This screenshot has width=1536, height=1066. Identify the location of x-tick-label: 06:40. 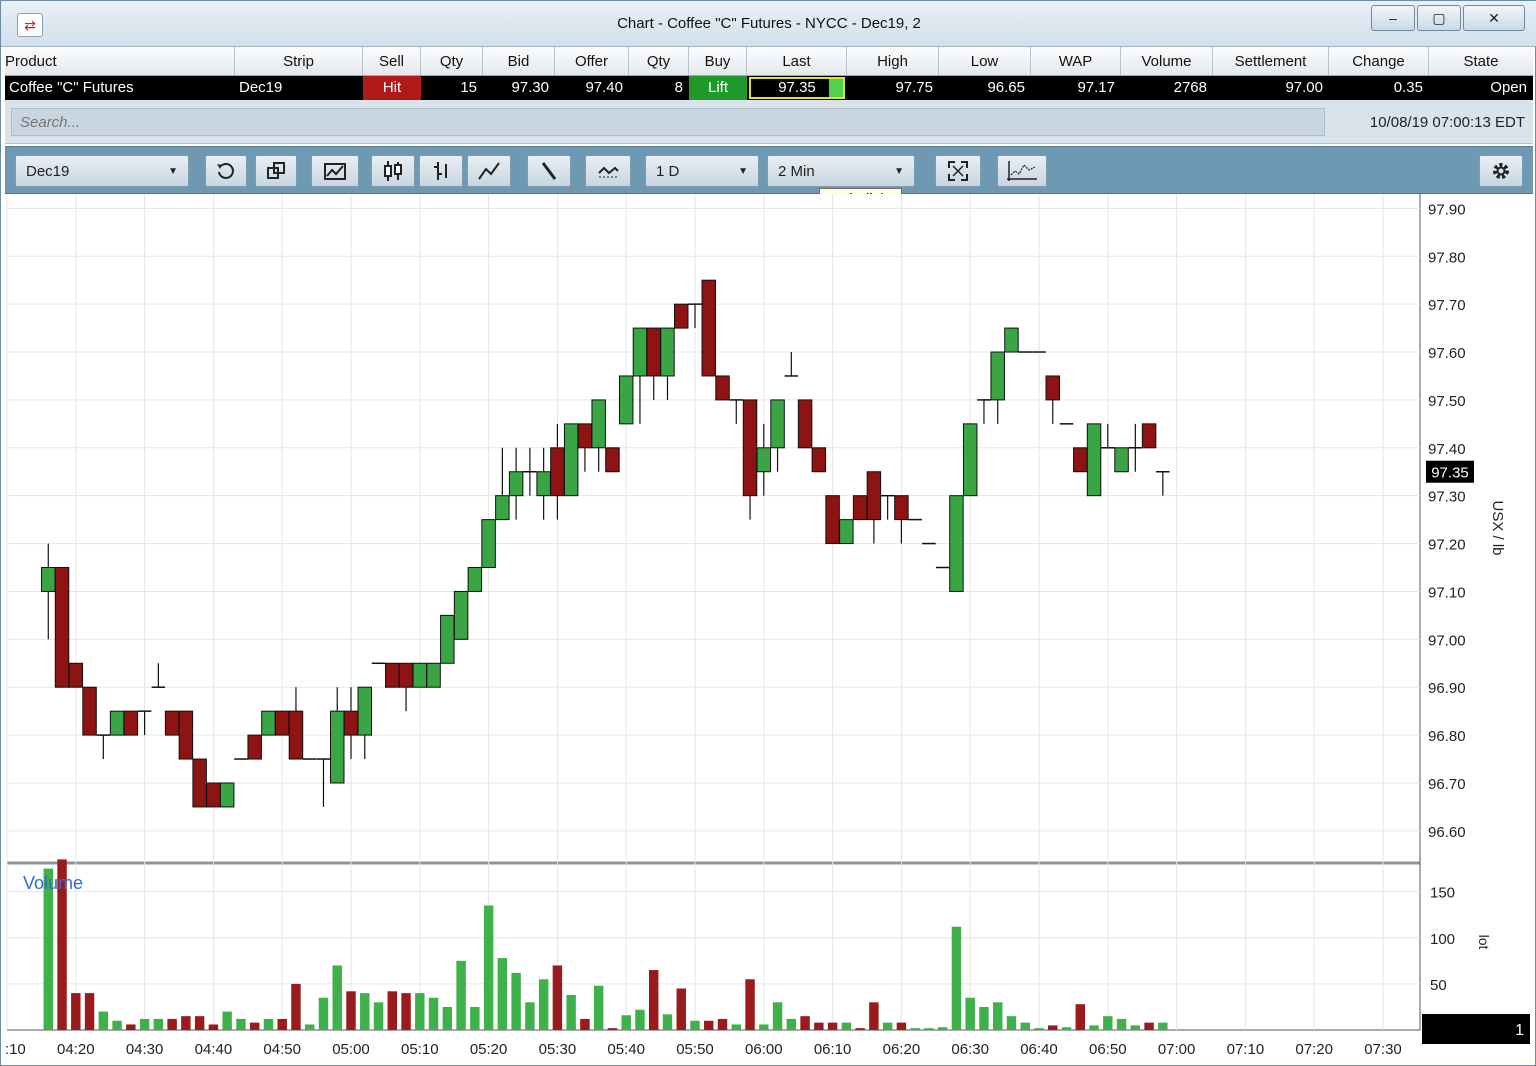
(1039, 1049).